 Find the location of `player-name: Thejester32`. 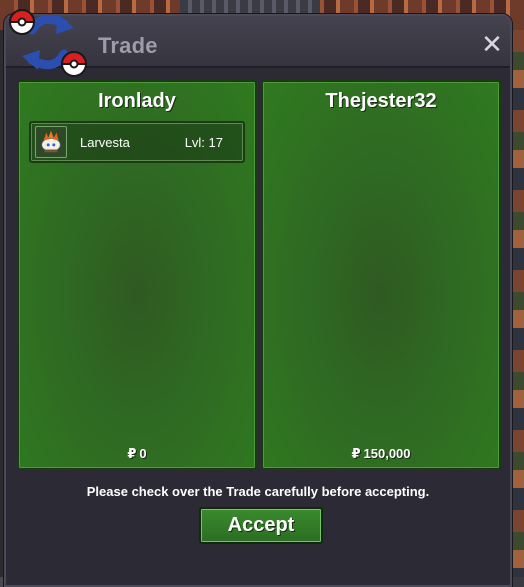

player-name: Thejester32 is located at coordinates (381, 101).